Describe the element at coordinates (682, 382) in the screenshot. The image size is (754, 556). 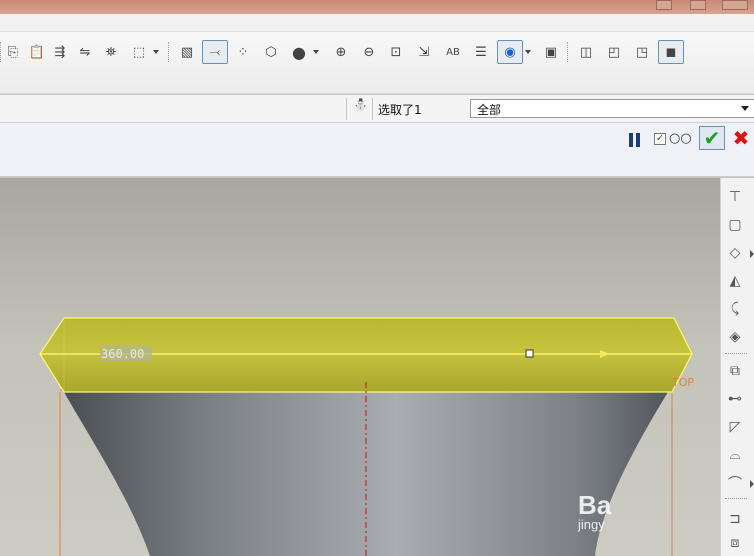
I see `datum-plane-label: TOP` at that location.